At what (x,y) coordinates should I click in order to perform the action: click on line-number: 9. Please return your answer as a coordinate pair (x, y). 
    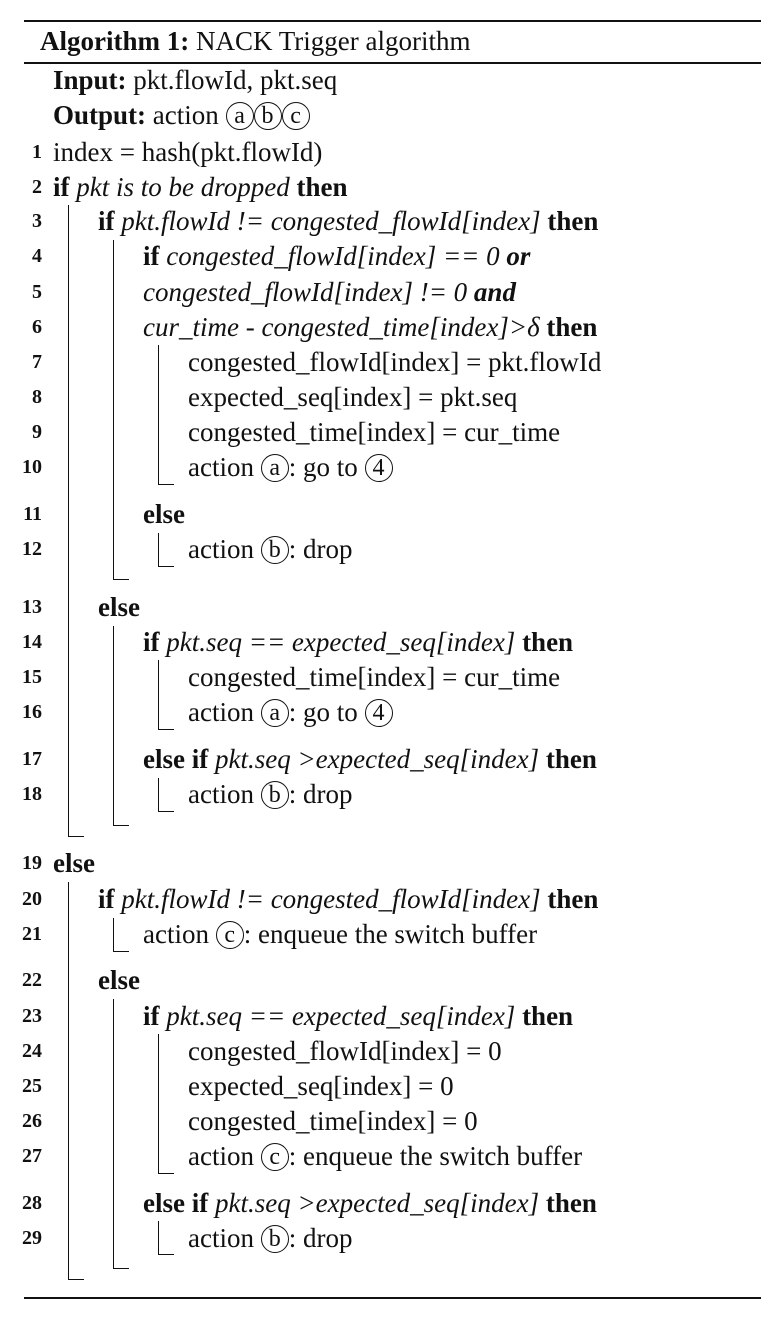
    Looking at the image, I should click on (37, 432).